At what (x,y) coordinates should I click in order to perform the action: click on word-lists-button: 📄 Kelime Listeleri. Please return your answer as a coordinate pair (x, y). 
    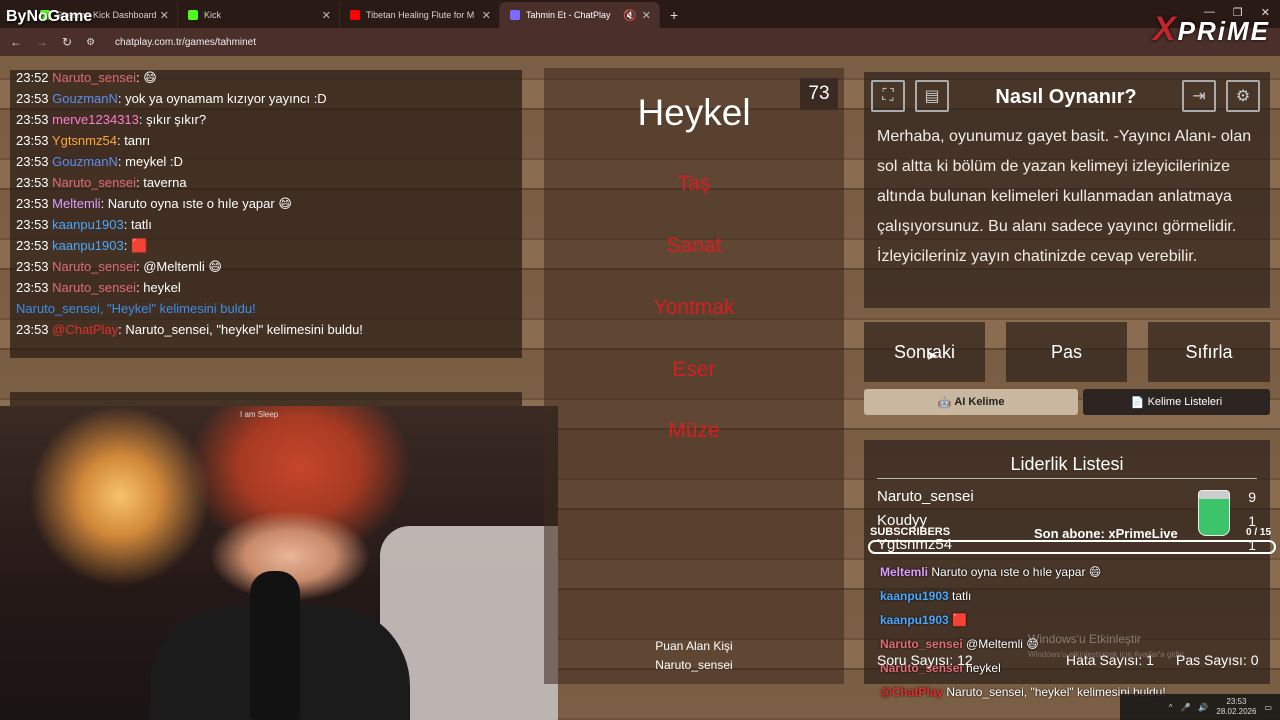
    Looking at the image, I should click on (1176, 402).